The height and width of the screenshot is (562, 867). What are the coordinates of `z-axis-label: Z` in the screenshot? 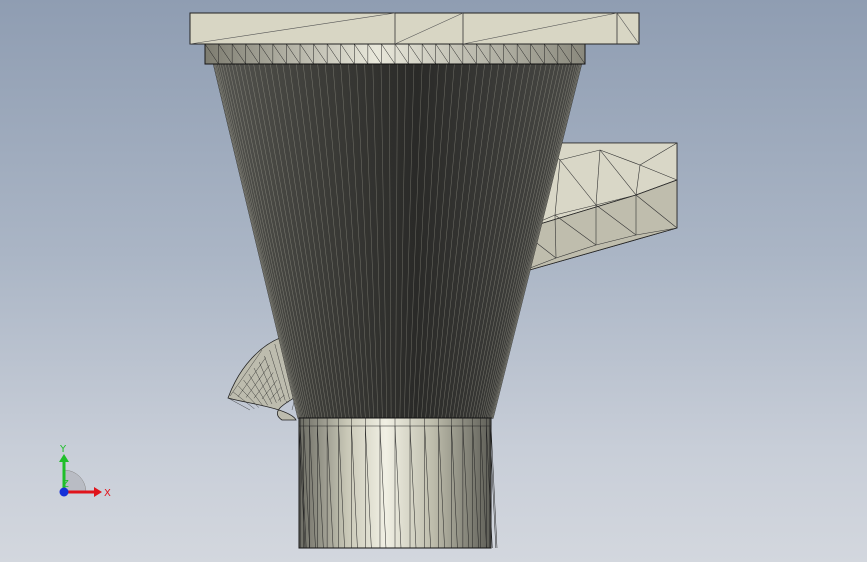 It's located at (65, 484).